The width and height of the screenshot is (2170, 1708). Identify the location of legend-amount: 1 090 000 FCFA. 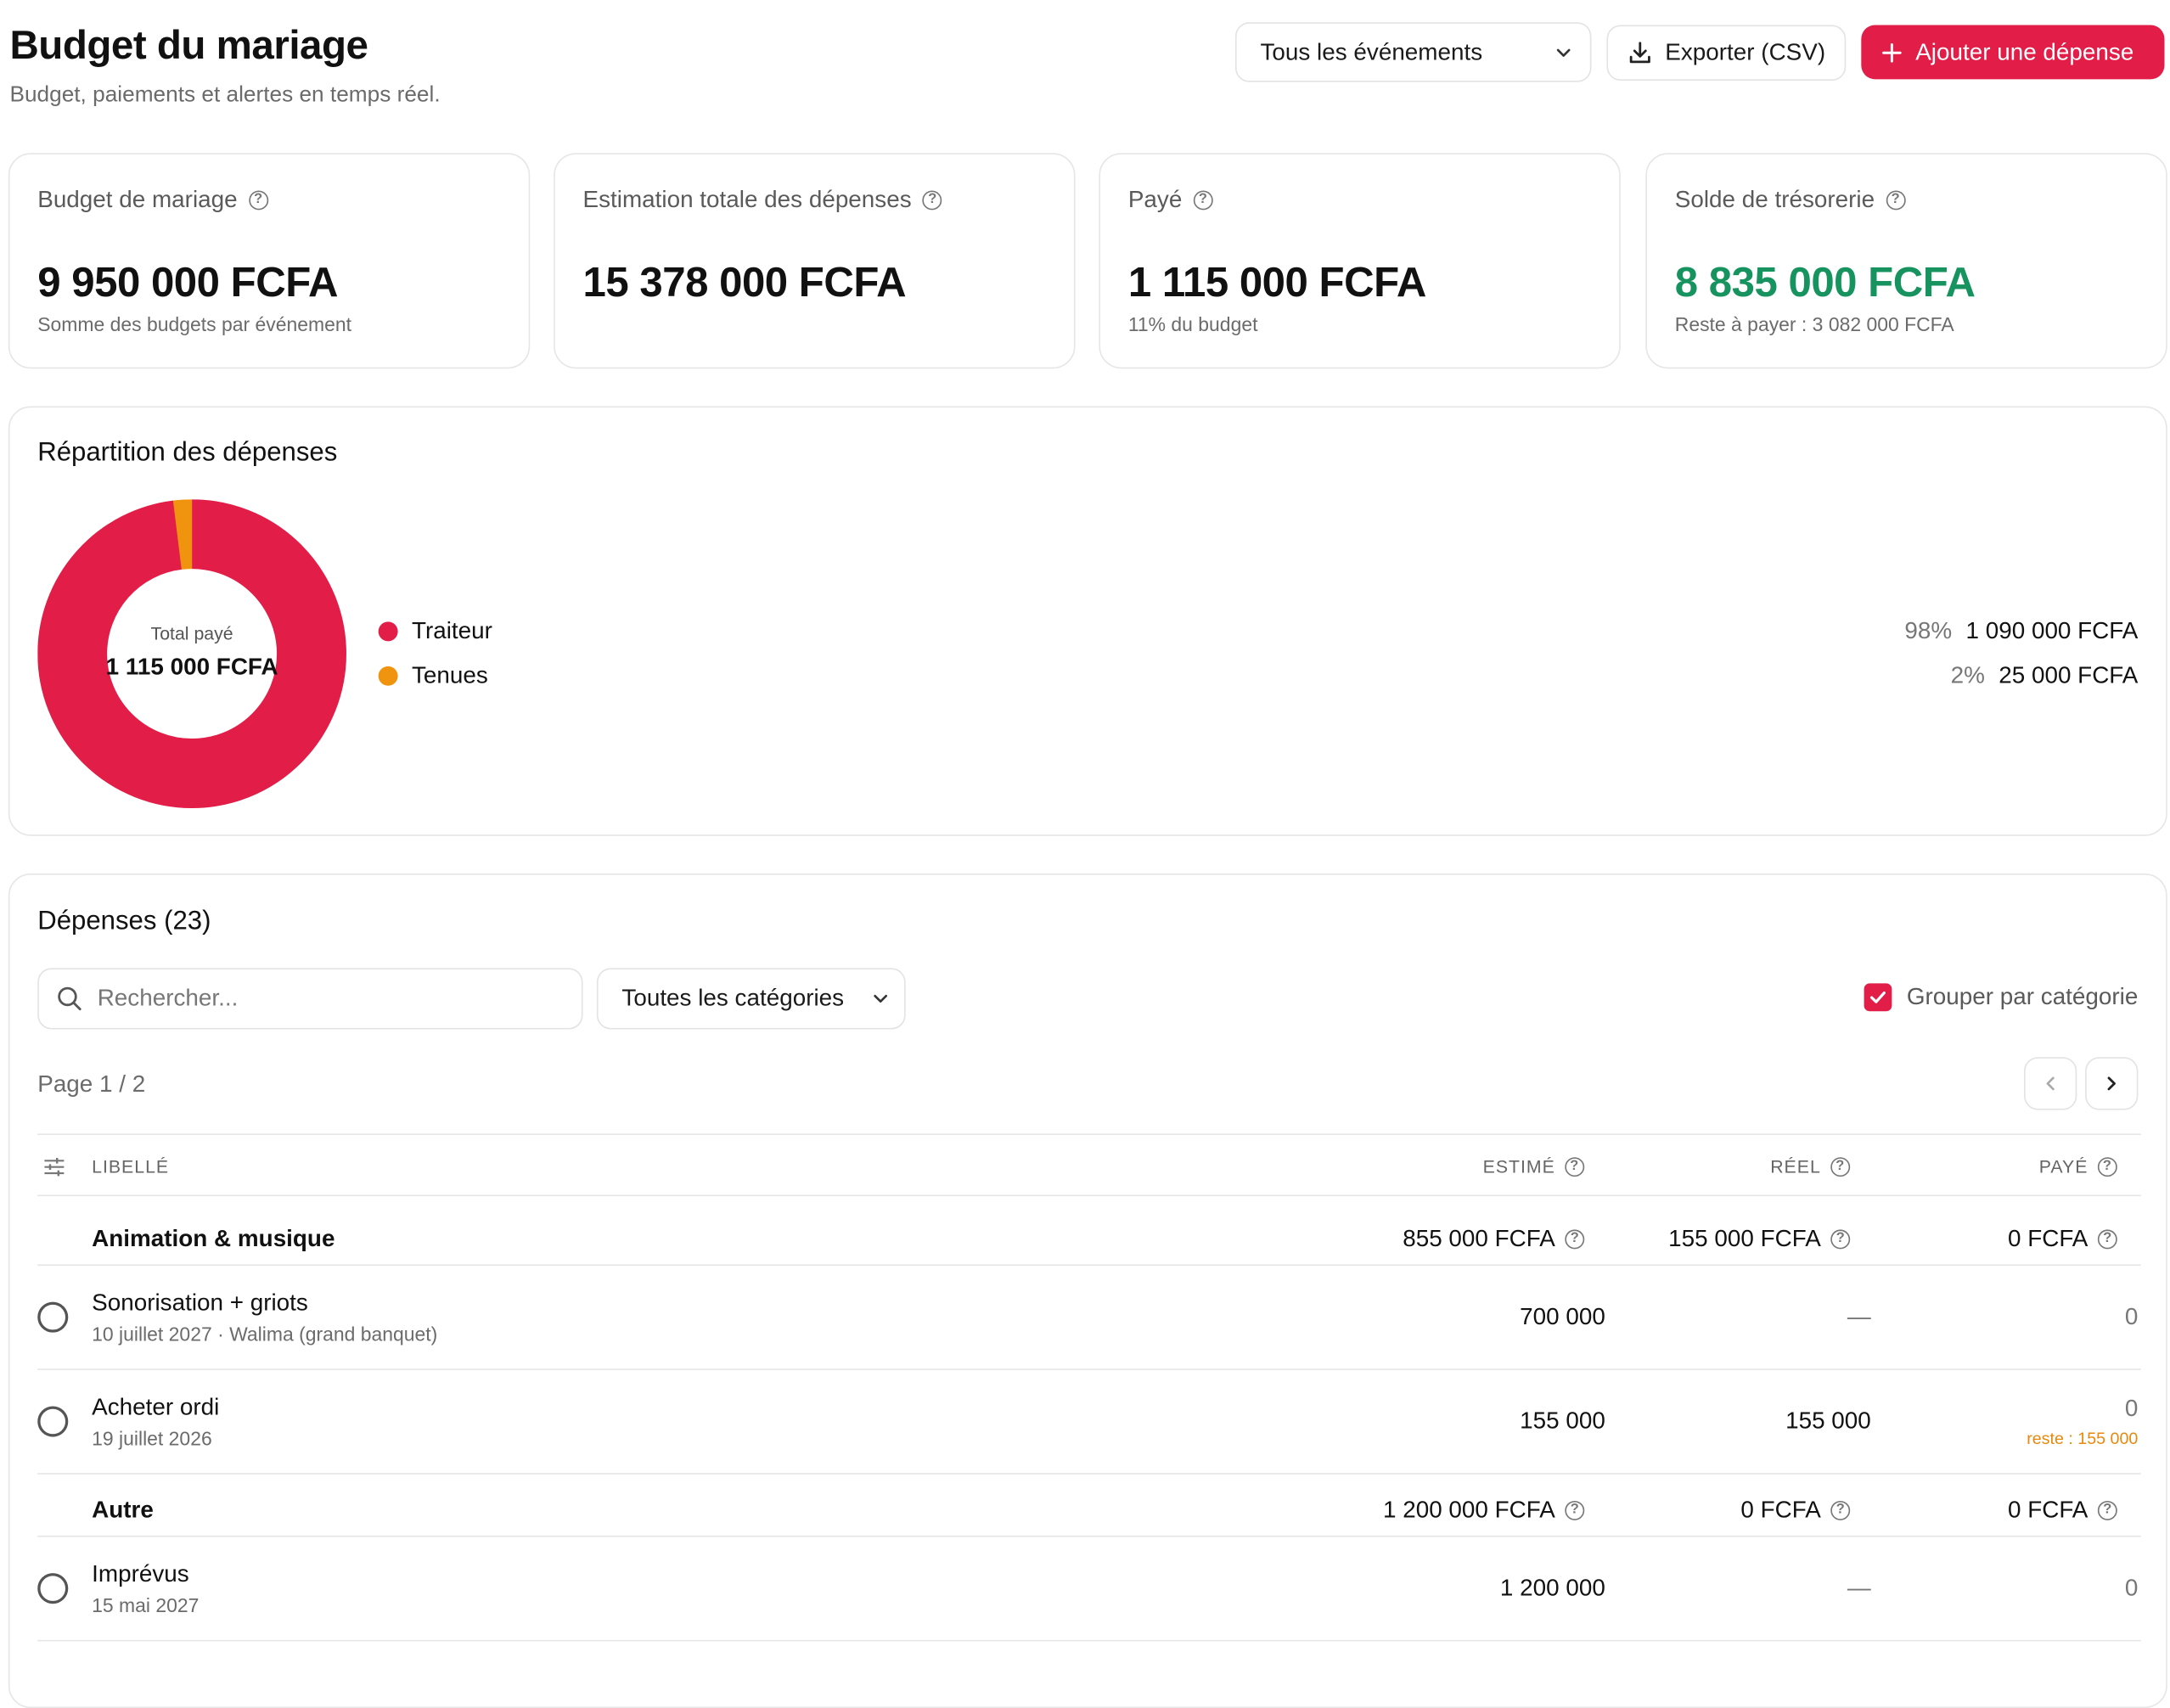
(2052, 630).